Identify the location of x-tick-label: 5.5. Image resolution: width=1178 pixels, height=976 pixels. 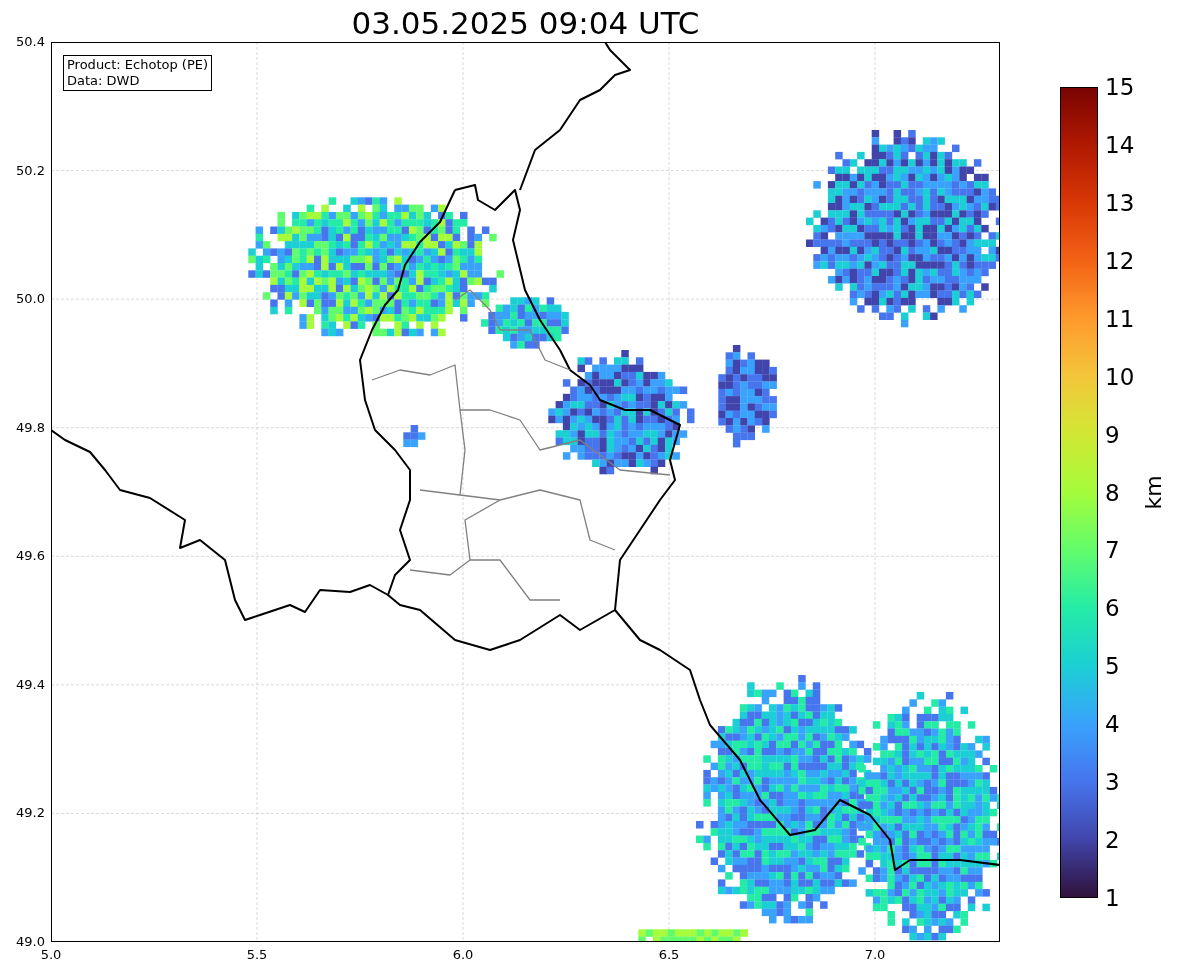
(257, 955).